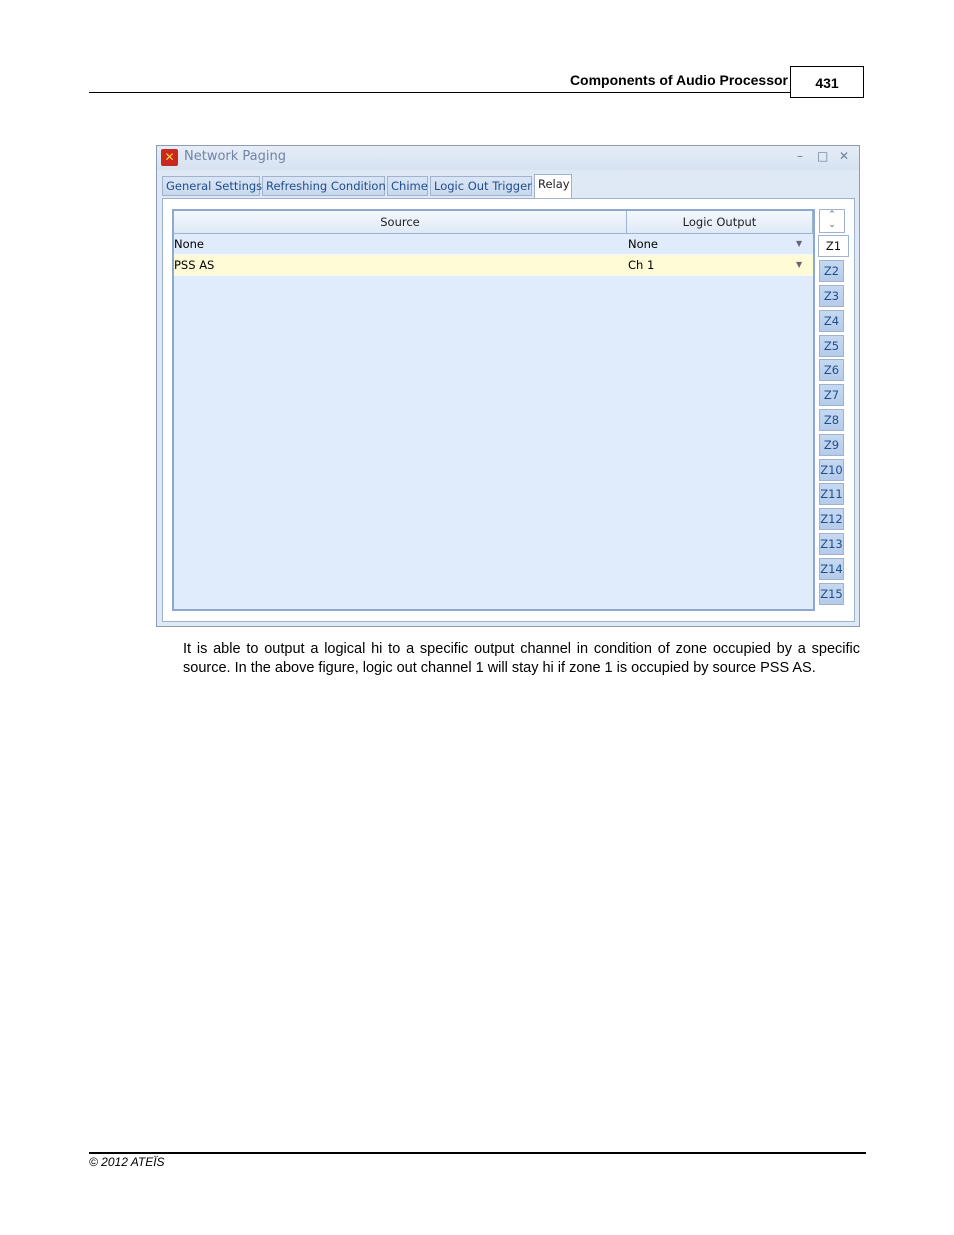  I want to click on zone-tab-z6: Z6, so click(831, 370).